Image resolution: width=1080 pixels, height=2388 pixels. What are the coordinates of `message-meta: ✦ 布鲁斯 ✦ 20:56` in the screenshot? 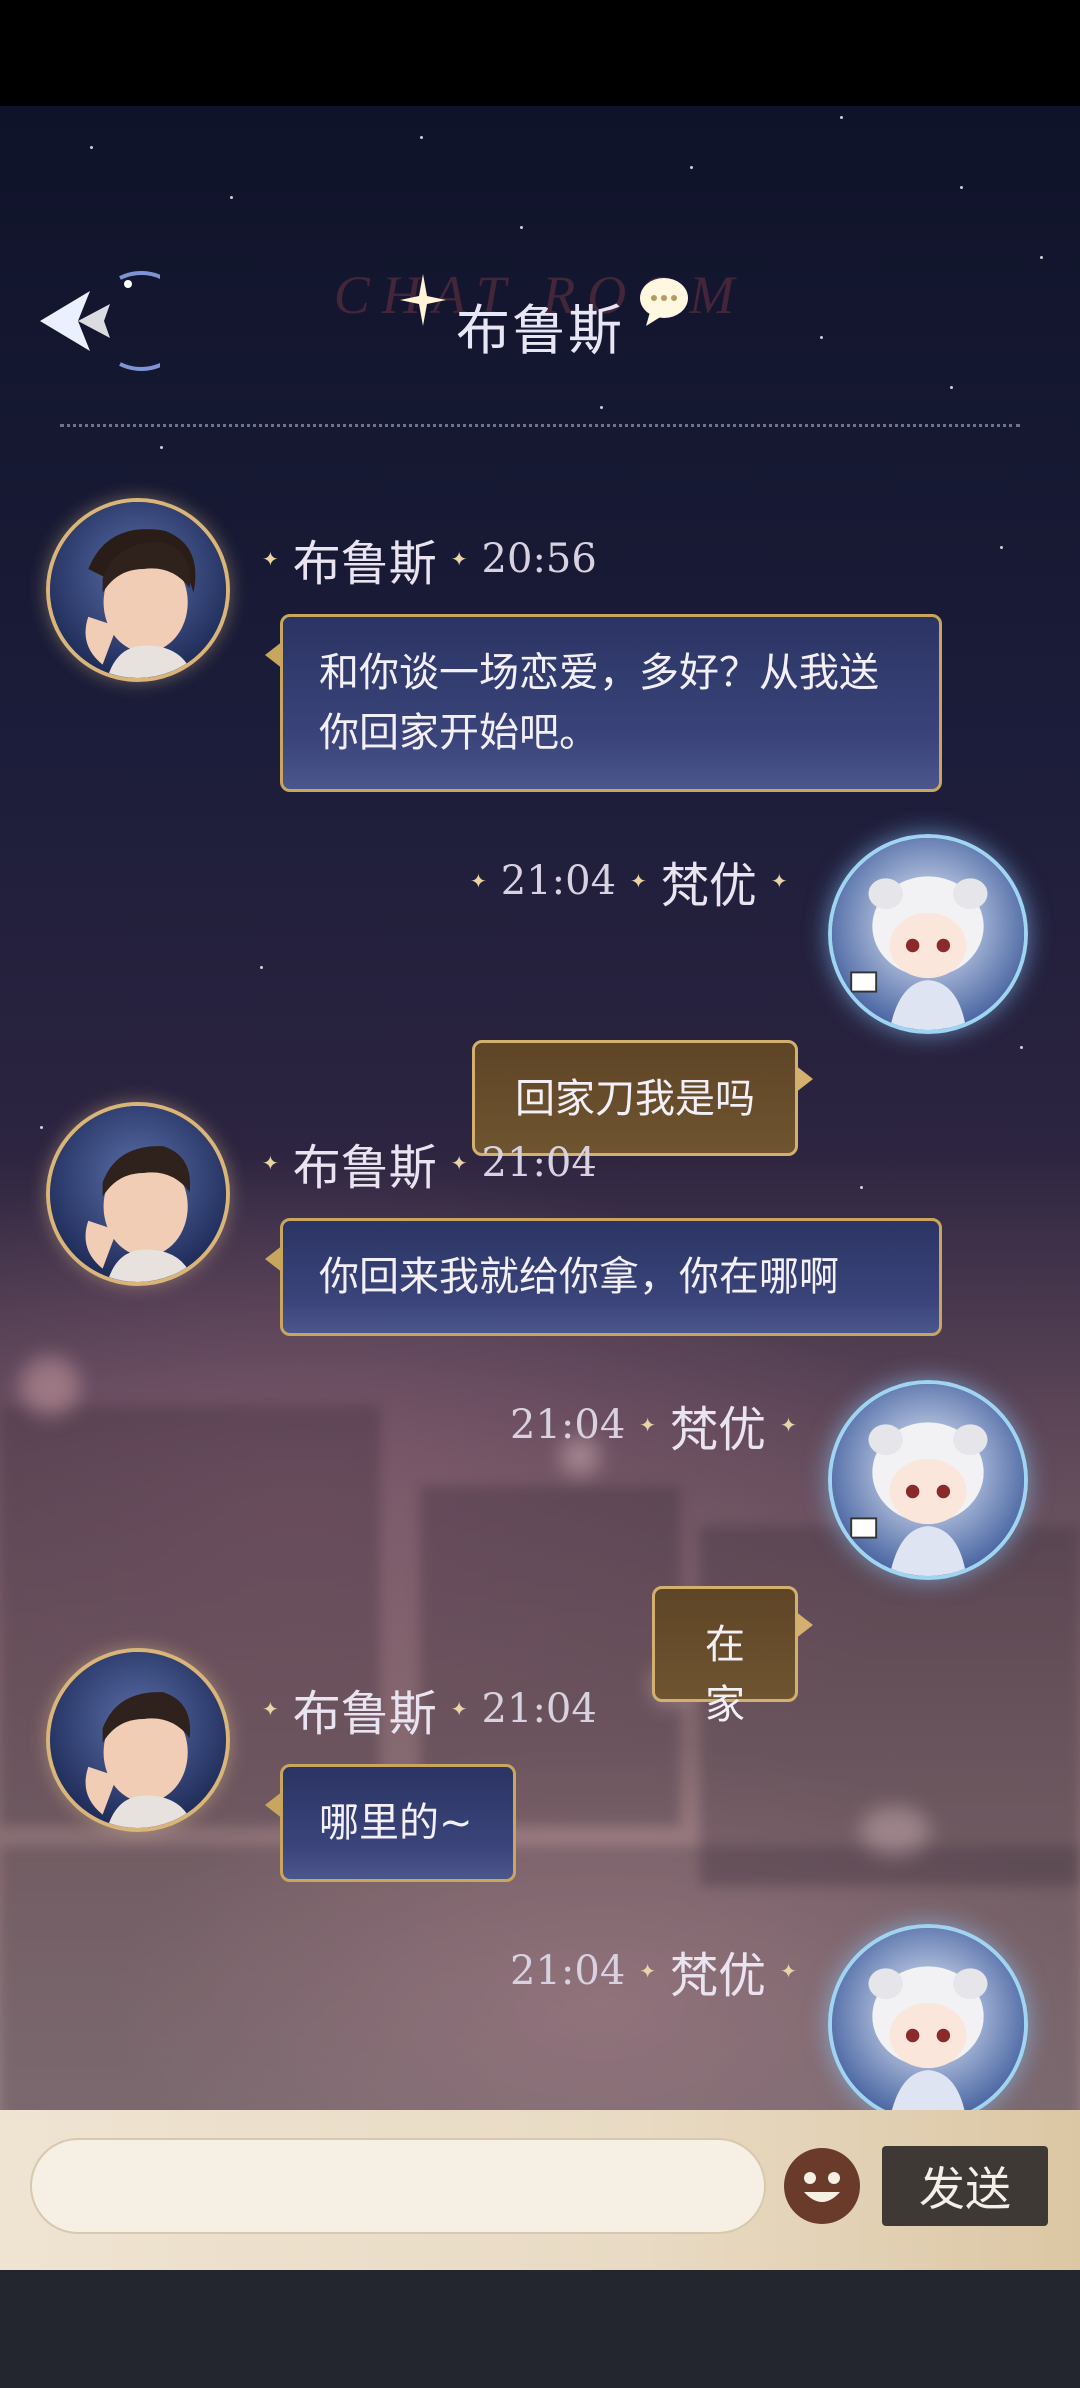 It's located at (429, 559).